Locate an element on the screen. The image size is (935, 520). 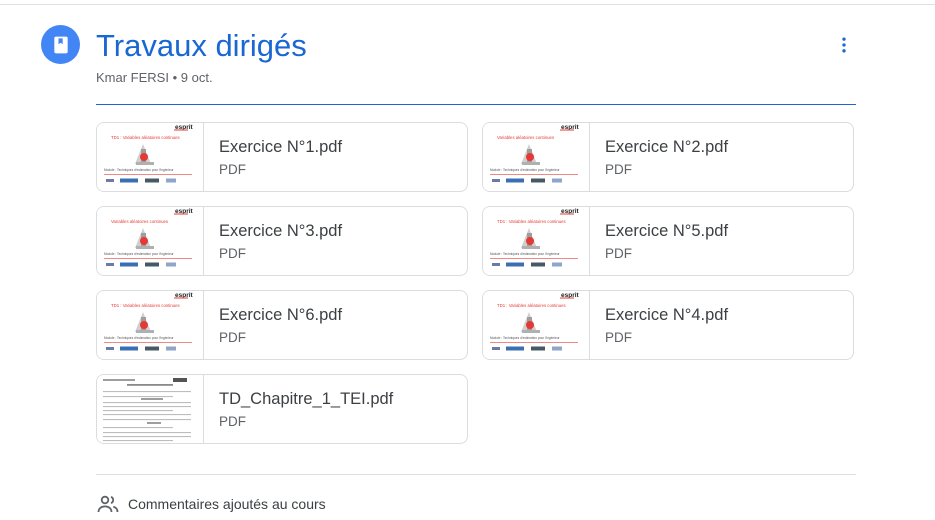
assignment-meta: Kmar FERSI • 9 oct. is located at coordinates (154, 77).